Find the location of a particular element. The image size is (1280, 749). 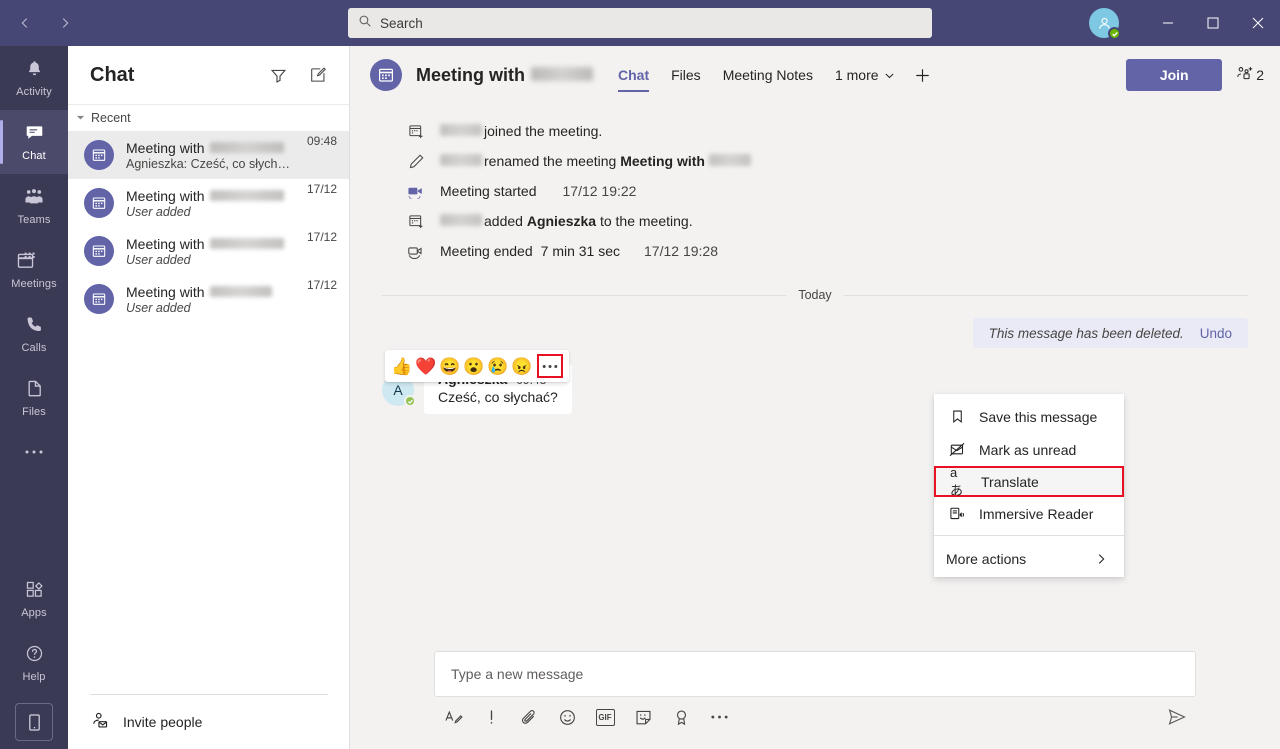

tab-meeting-notes: Meeting Notes is located at coordinates (768, 75).